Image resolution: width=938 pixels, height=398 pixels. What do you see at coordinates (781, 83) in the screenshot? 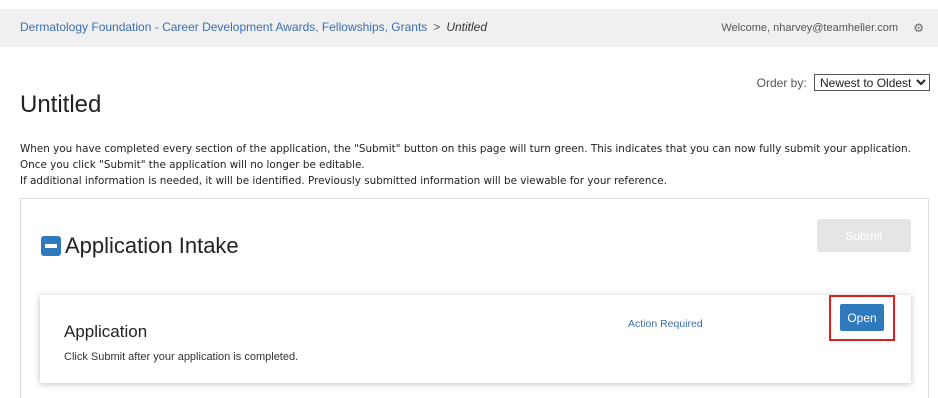
I see `order-by-label: Order by:` at bounding box center [781, 83].